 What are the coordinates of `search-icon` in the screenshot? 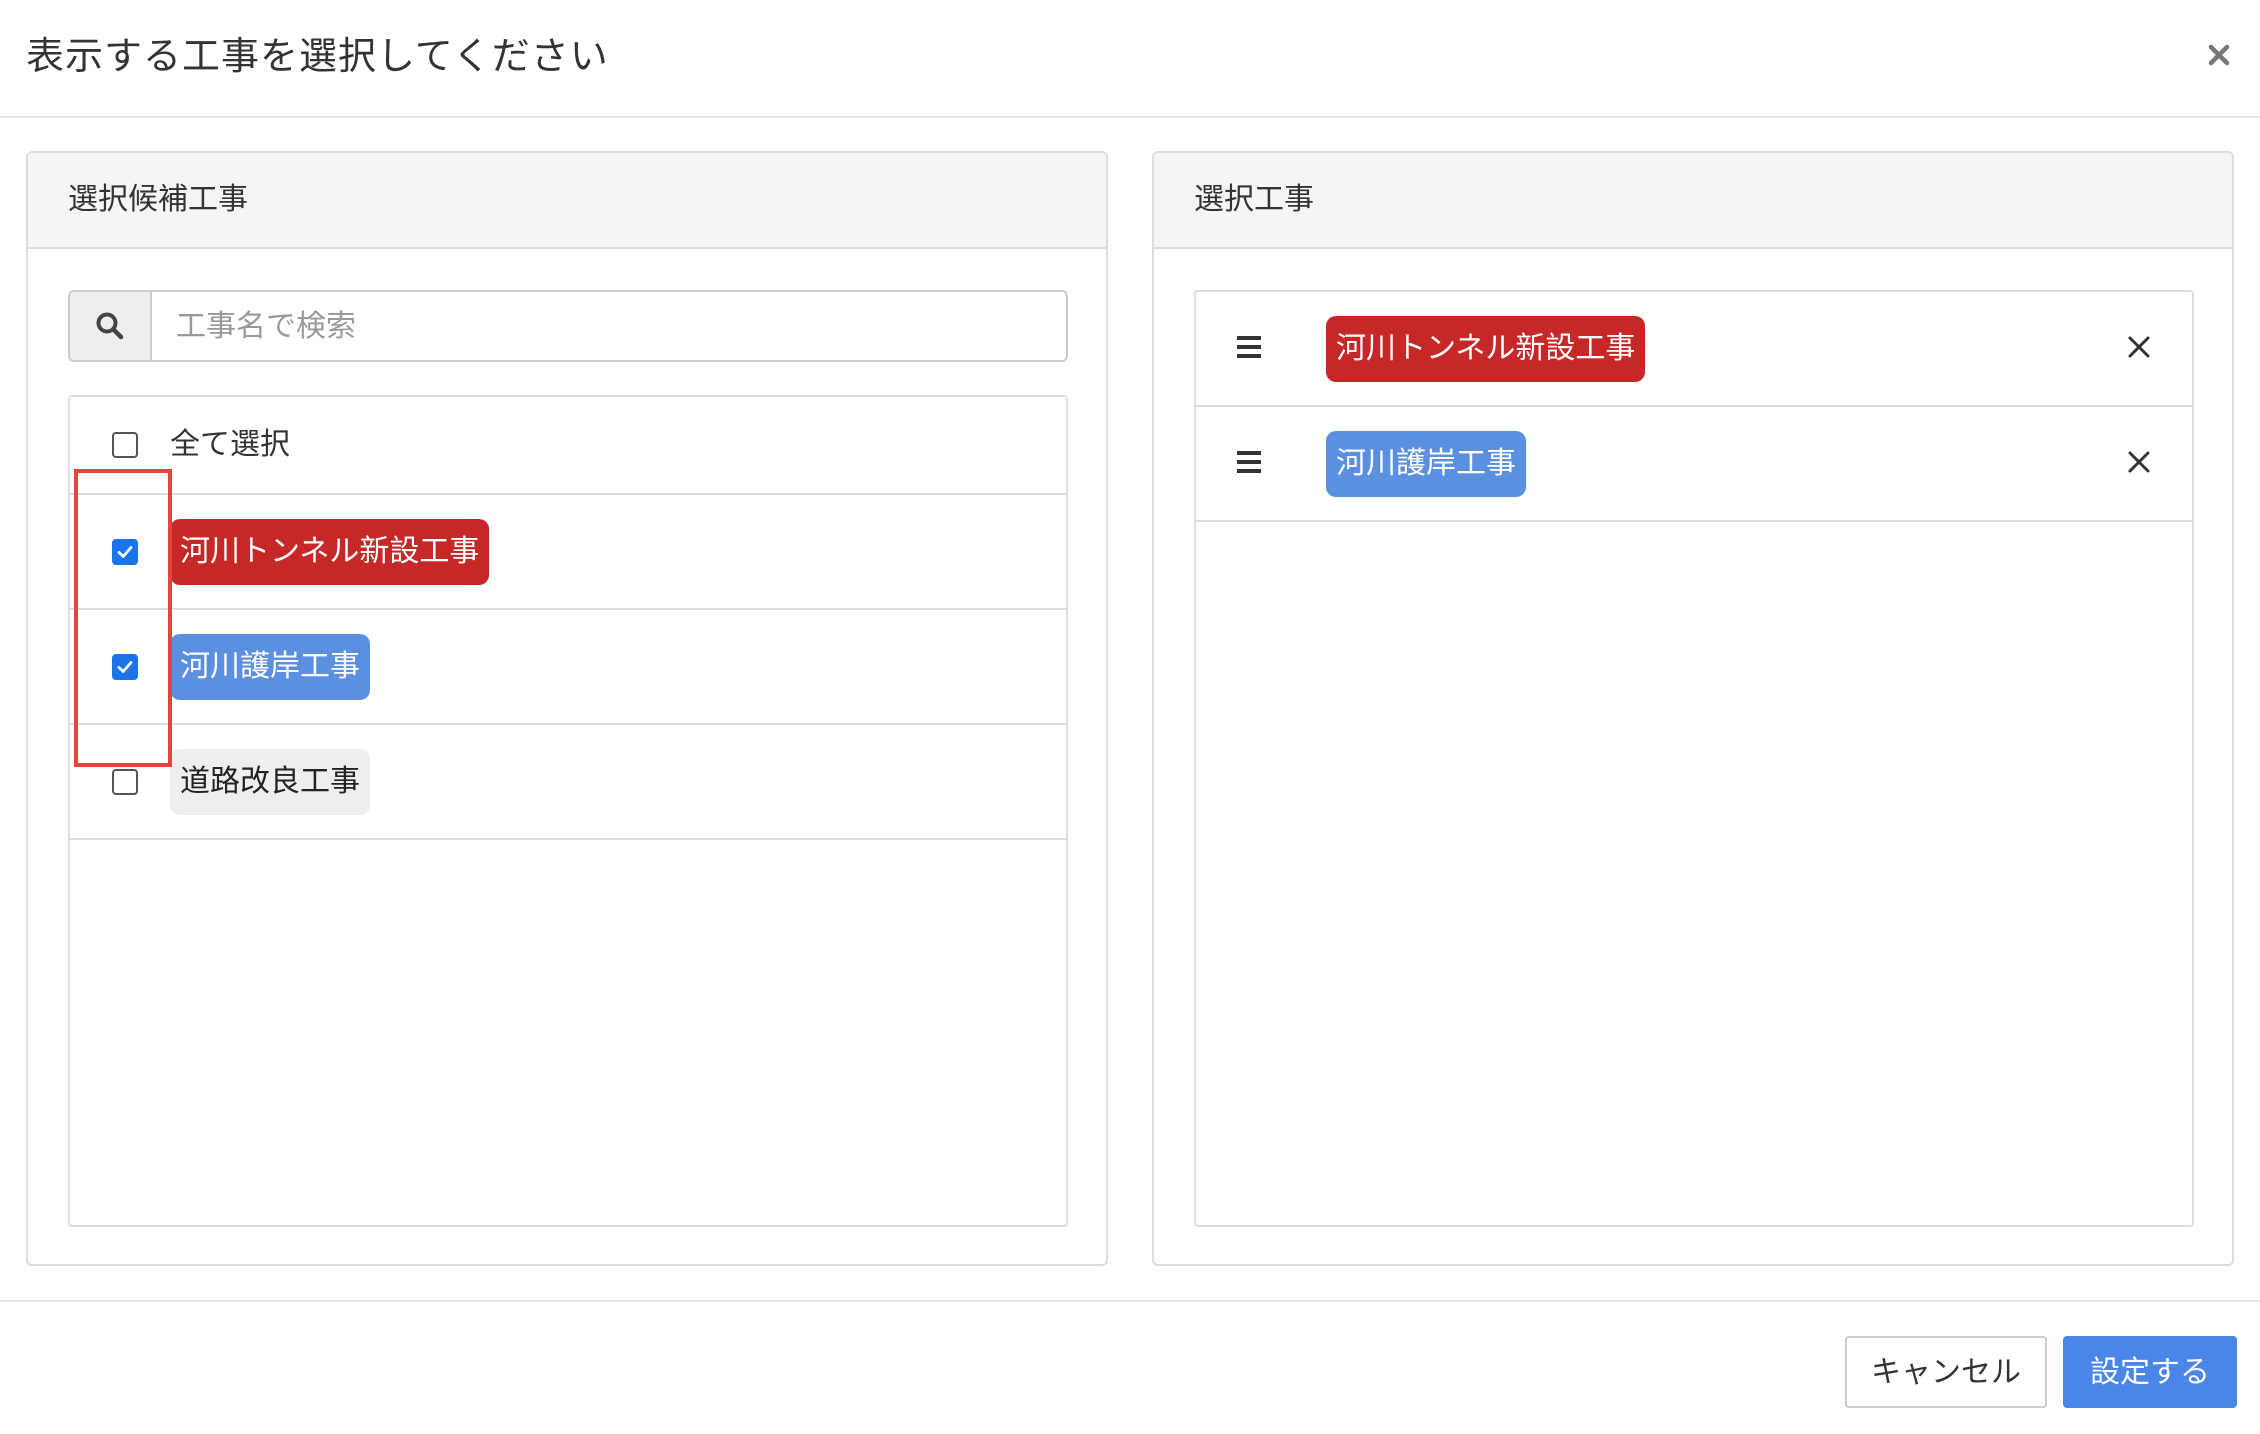 It's located at (110, 326).